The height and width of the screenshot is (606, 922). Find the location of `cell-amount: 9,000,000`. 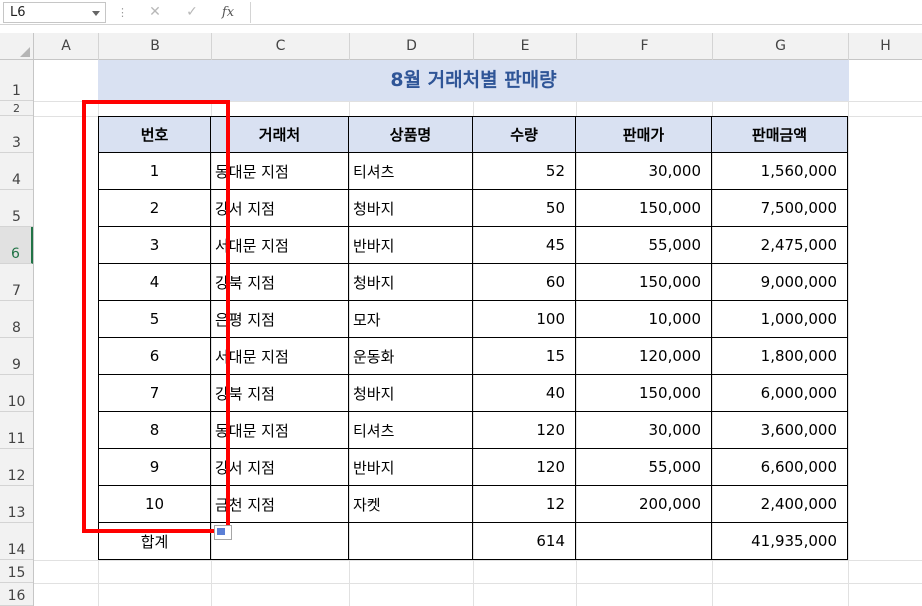

cell-amount: 9,000,000 is located at coordinates (780, 282).